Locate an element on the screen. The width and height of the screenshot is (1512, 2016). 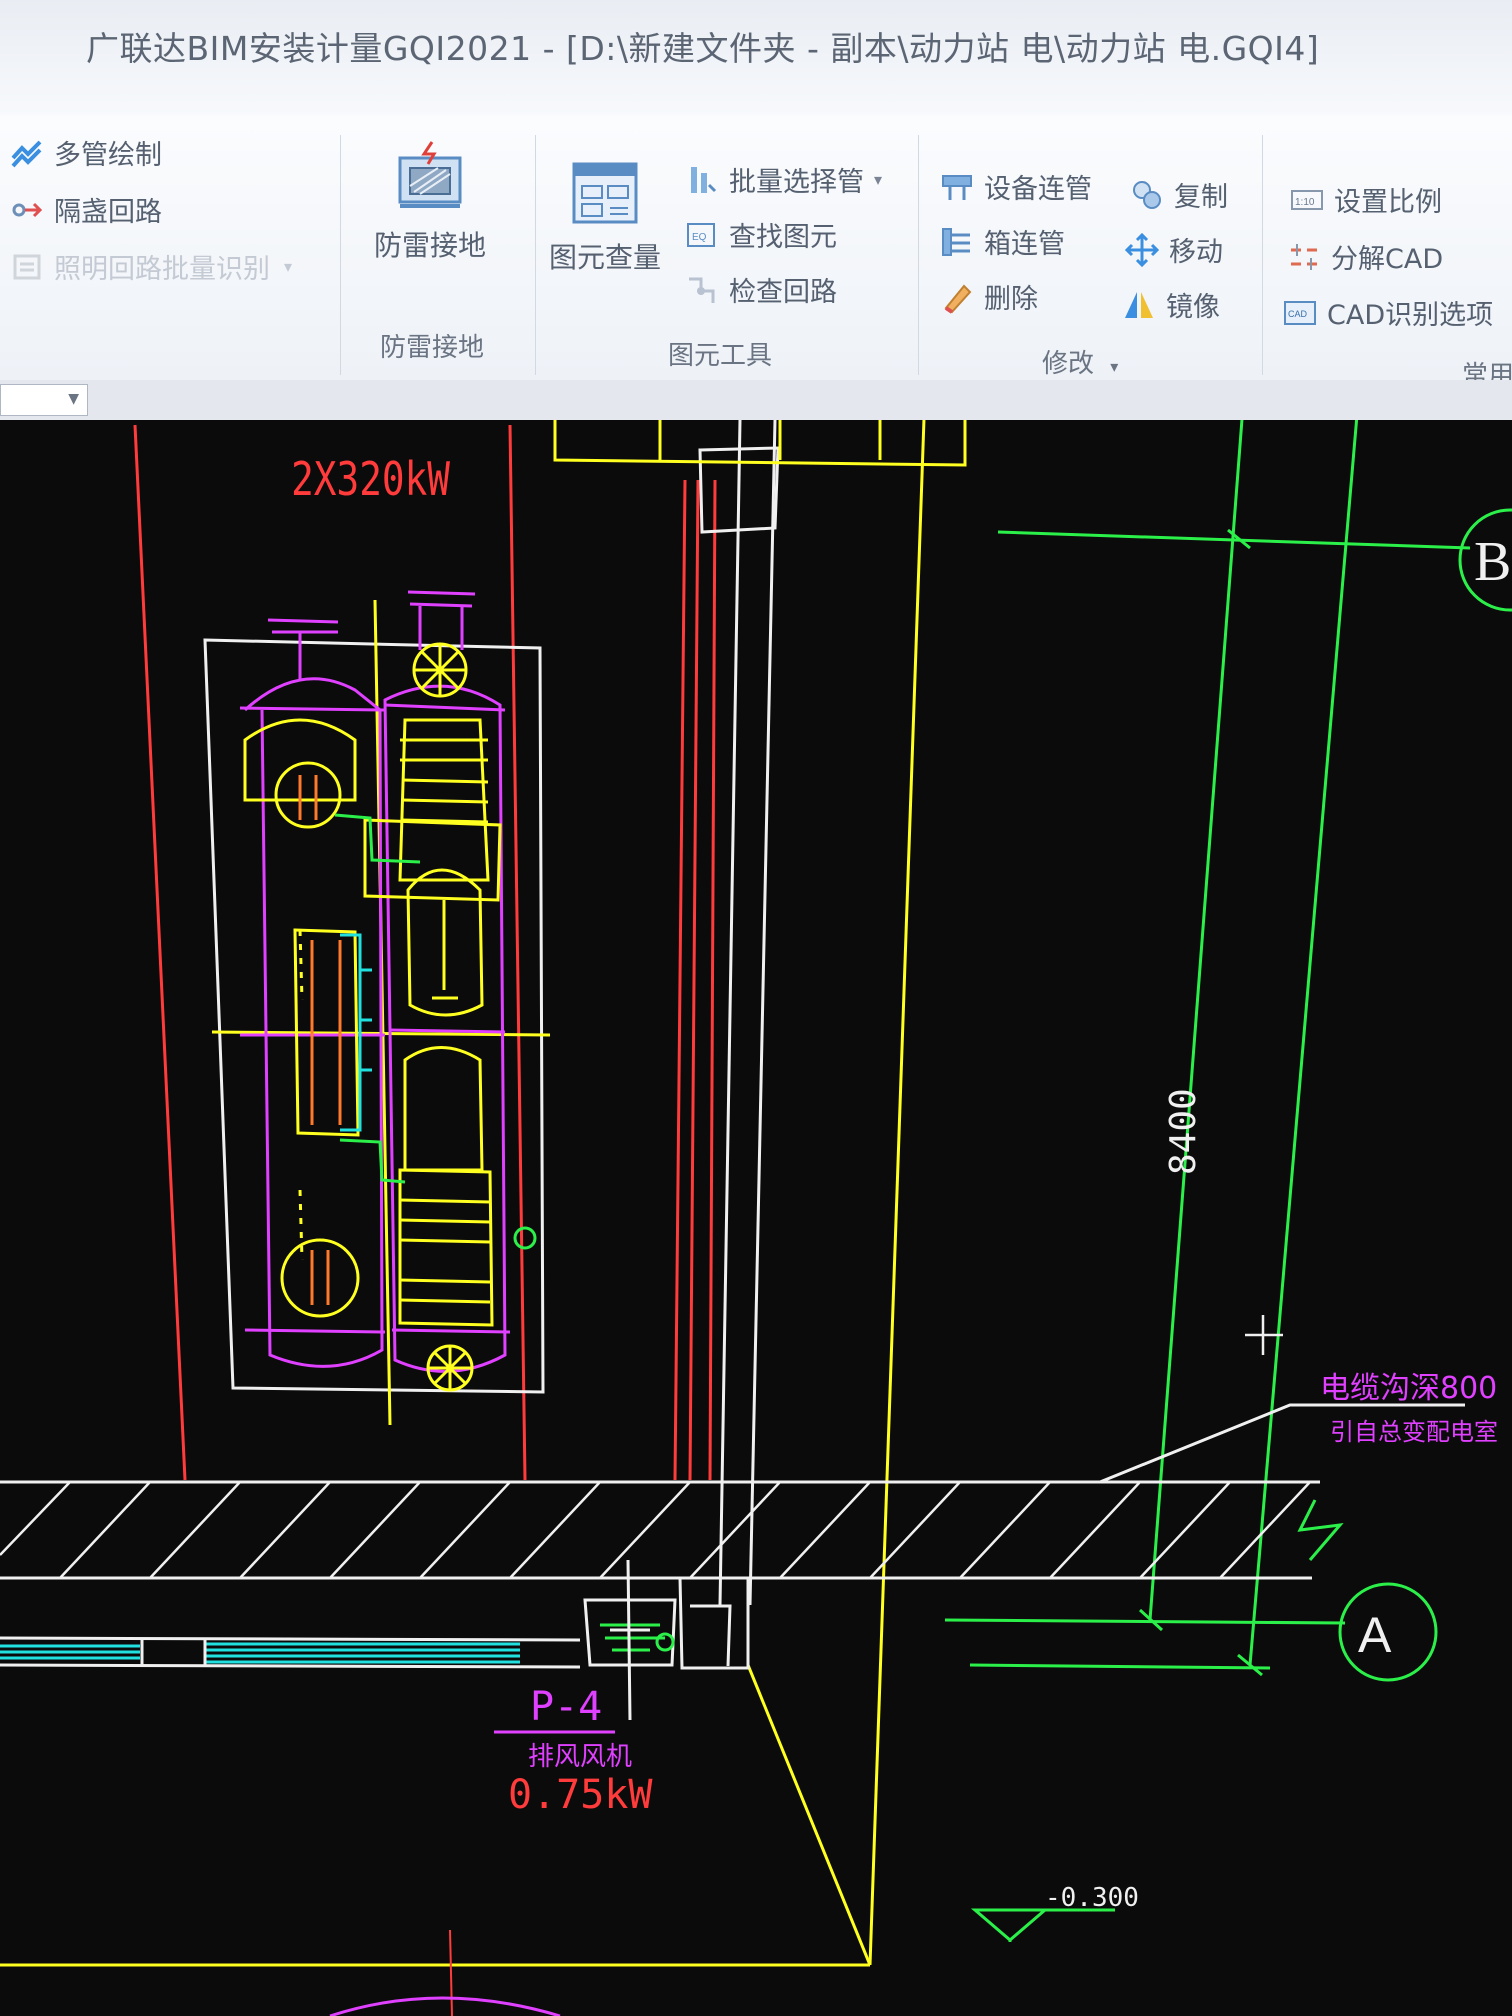
copy-button: 复制 is located at coordinates (1179, 194).